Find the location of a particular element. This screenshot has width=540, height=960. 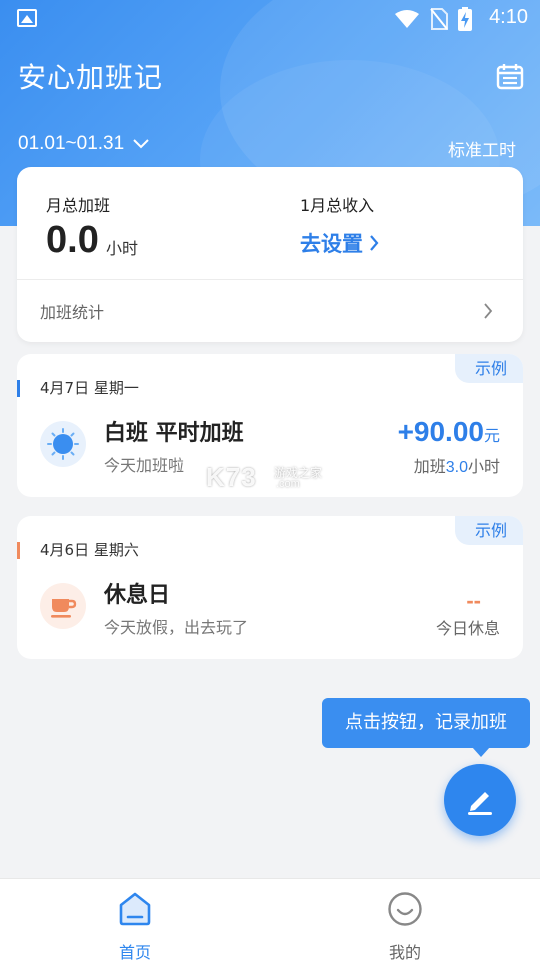

calendar-icon is located at coordinates (510, 76).